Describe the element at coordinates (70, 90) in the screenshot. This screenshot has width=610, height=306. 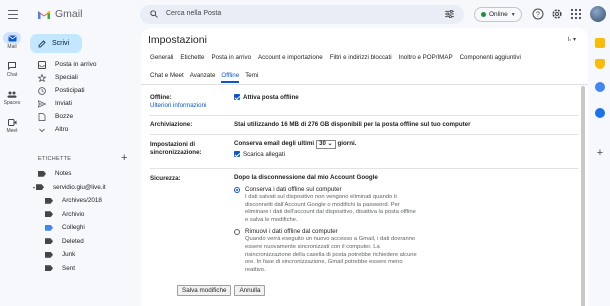
I see `sidebar-item-label: Posticipati` at that location.